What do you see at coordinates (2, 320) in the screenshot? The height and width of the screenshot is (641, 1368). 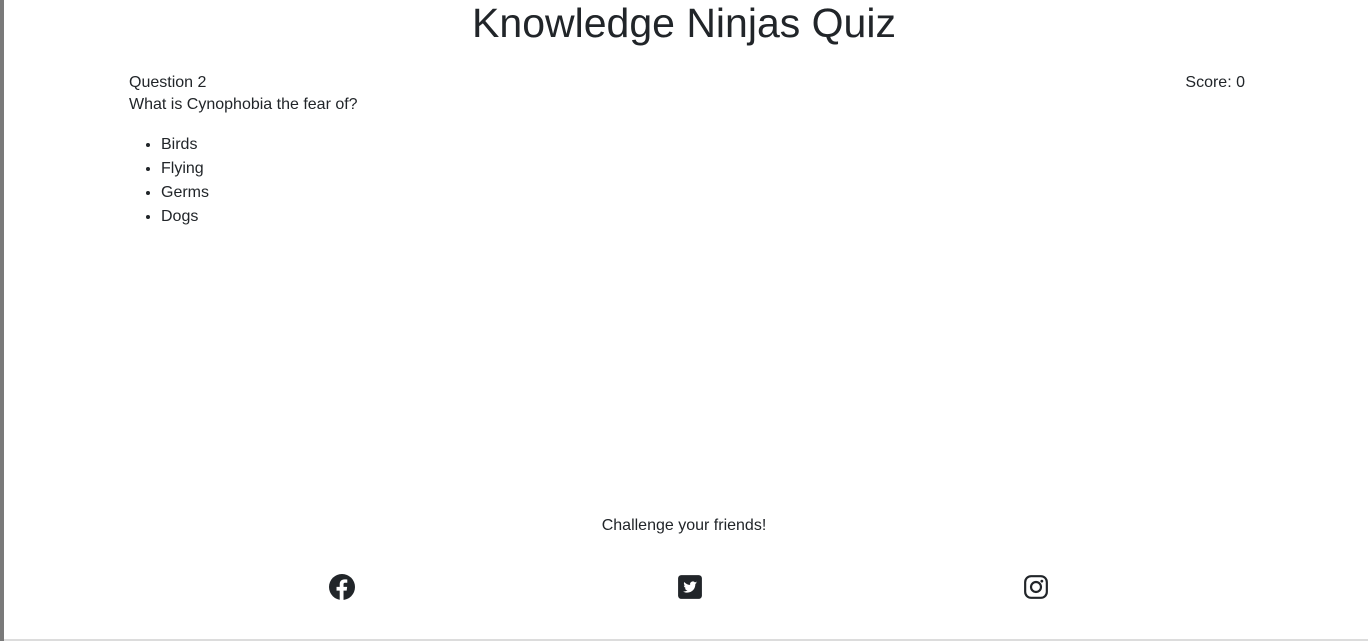 I see `window-left-border` at bounding box center [2, 320].